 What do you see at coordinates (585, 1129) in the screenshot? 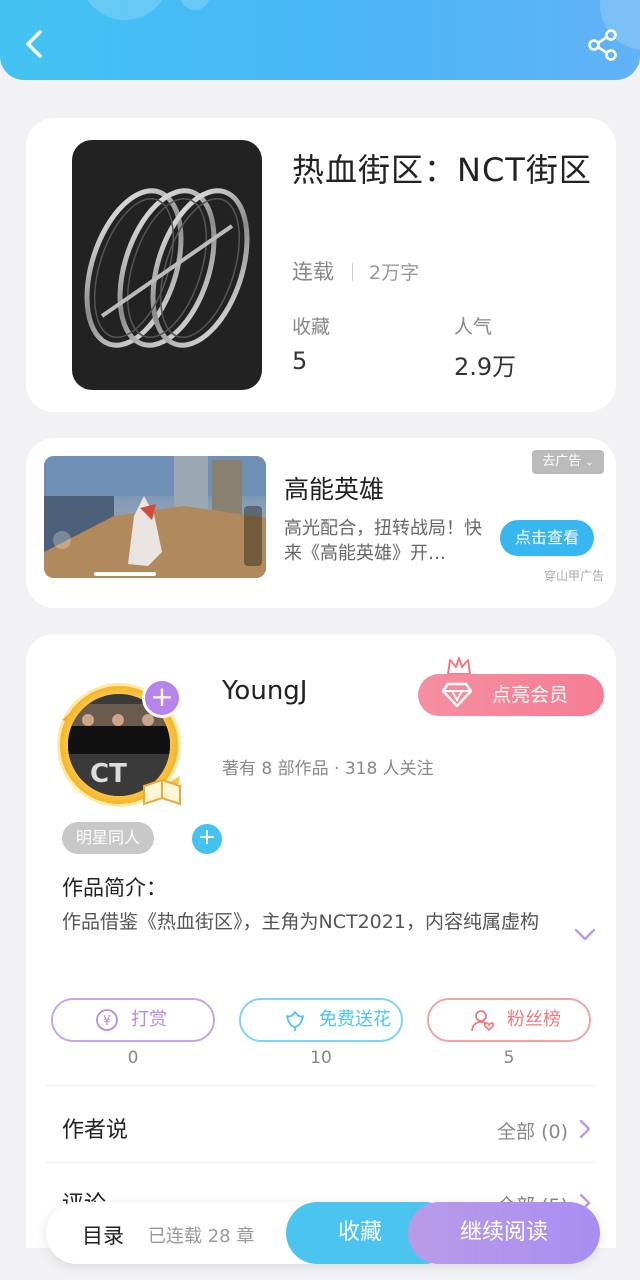
I see `chevron-right-icon` at bounding box center [585, 1129].